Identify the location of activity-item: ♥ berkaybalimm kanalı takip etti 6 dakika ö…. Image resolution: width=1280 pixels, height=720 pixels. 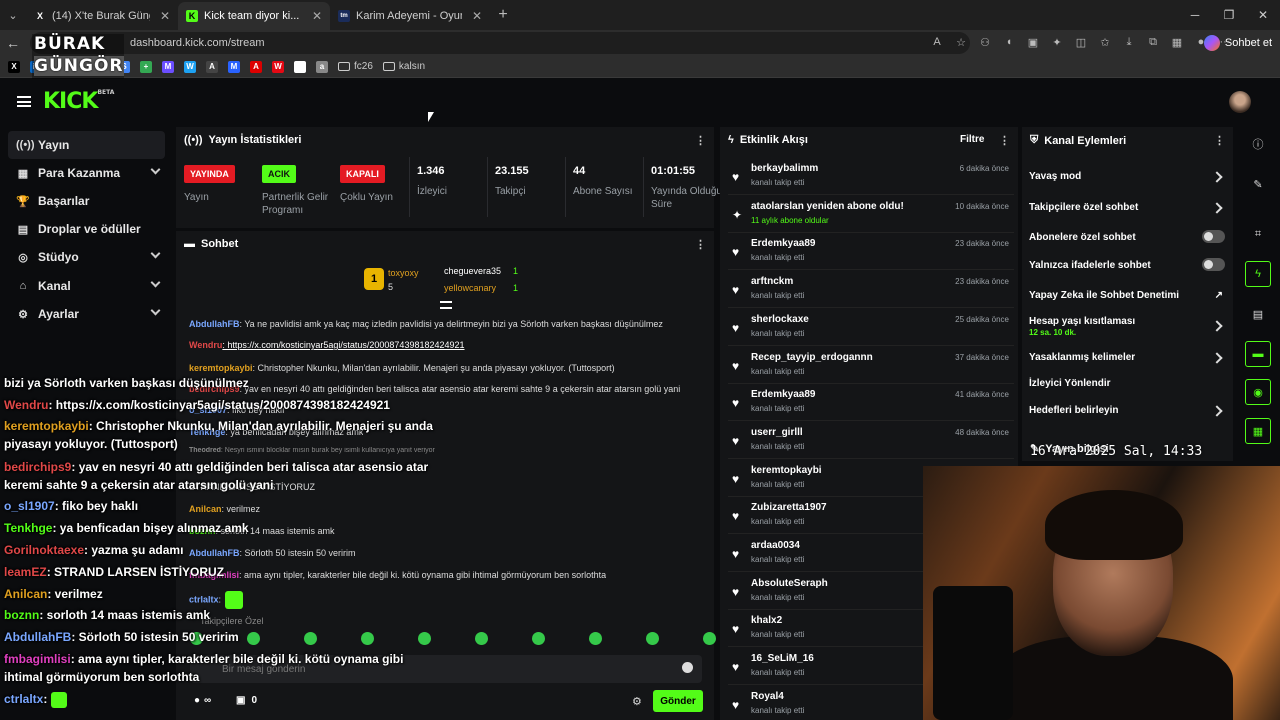
(871, 176).